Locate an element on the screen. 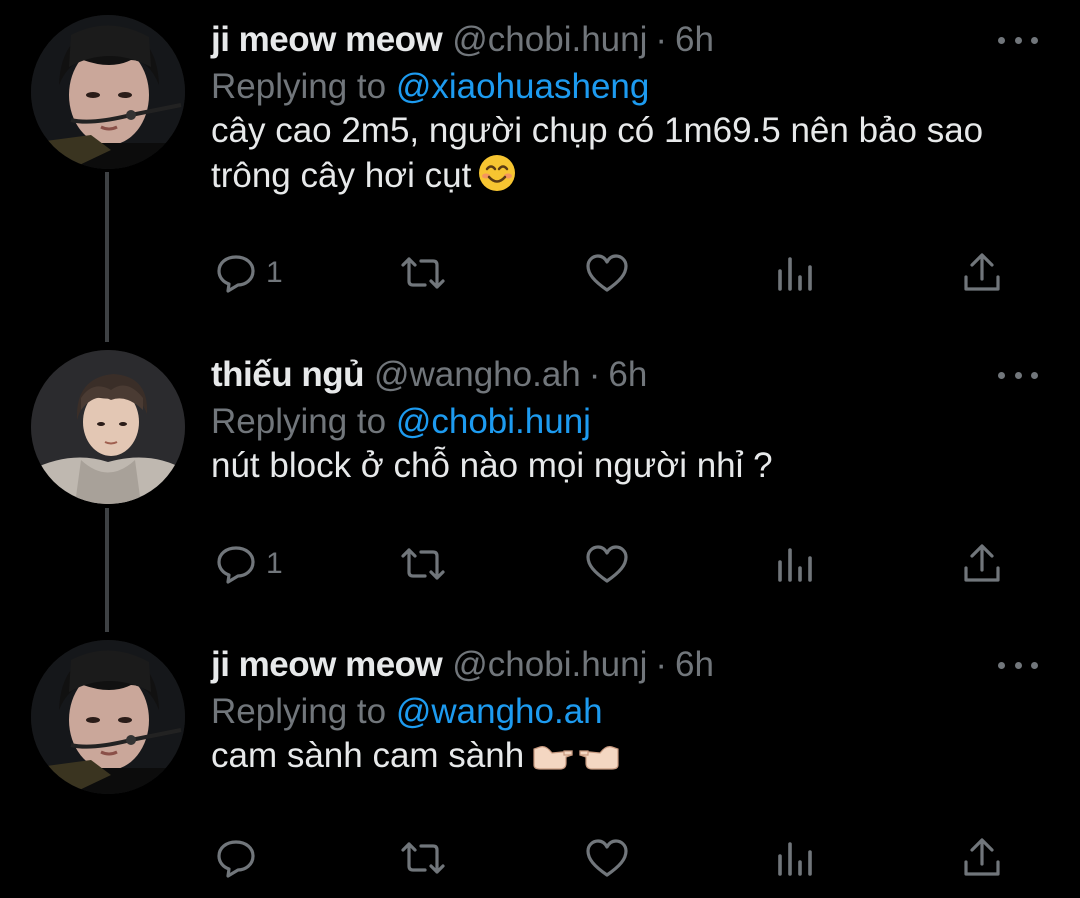  replying-to: Replying to @chobi.hunj is located at coordinates (401, 422).